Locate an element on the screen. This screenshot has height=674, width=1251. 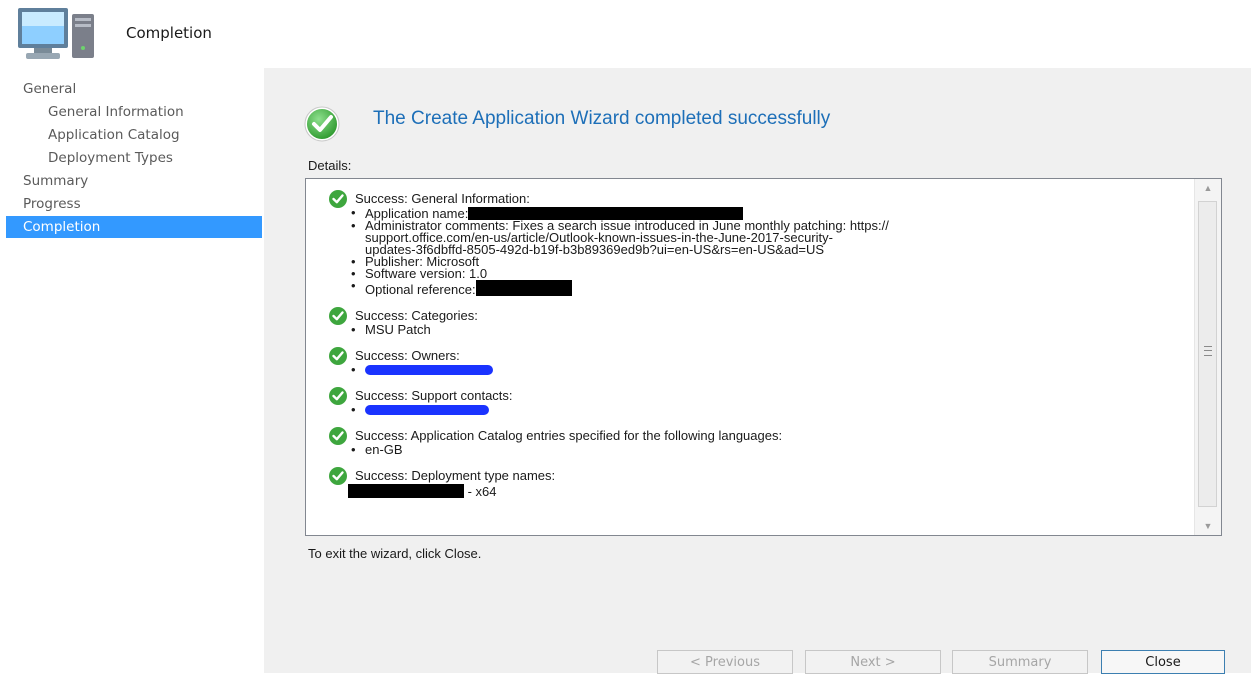
nav-item-completion: Completion is located at coordinates (134, 227).